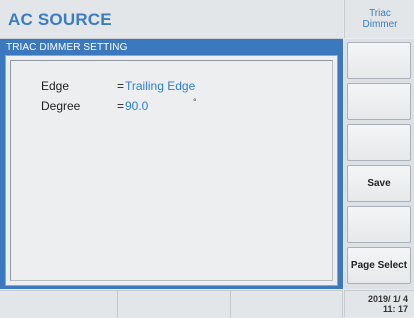  I want to click on page-select-button: Page Select, so click(379, 265).